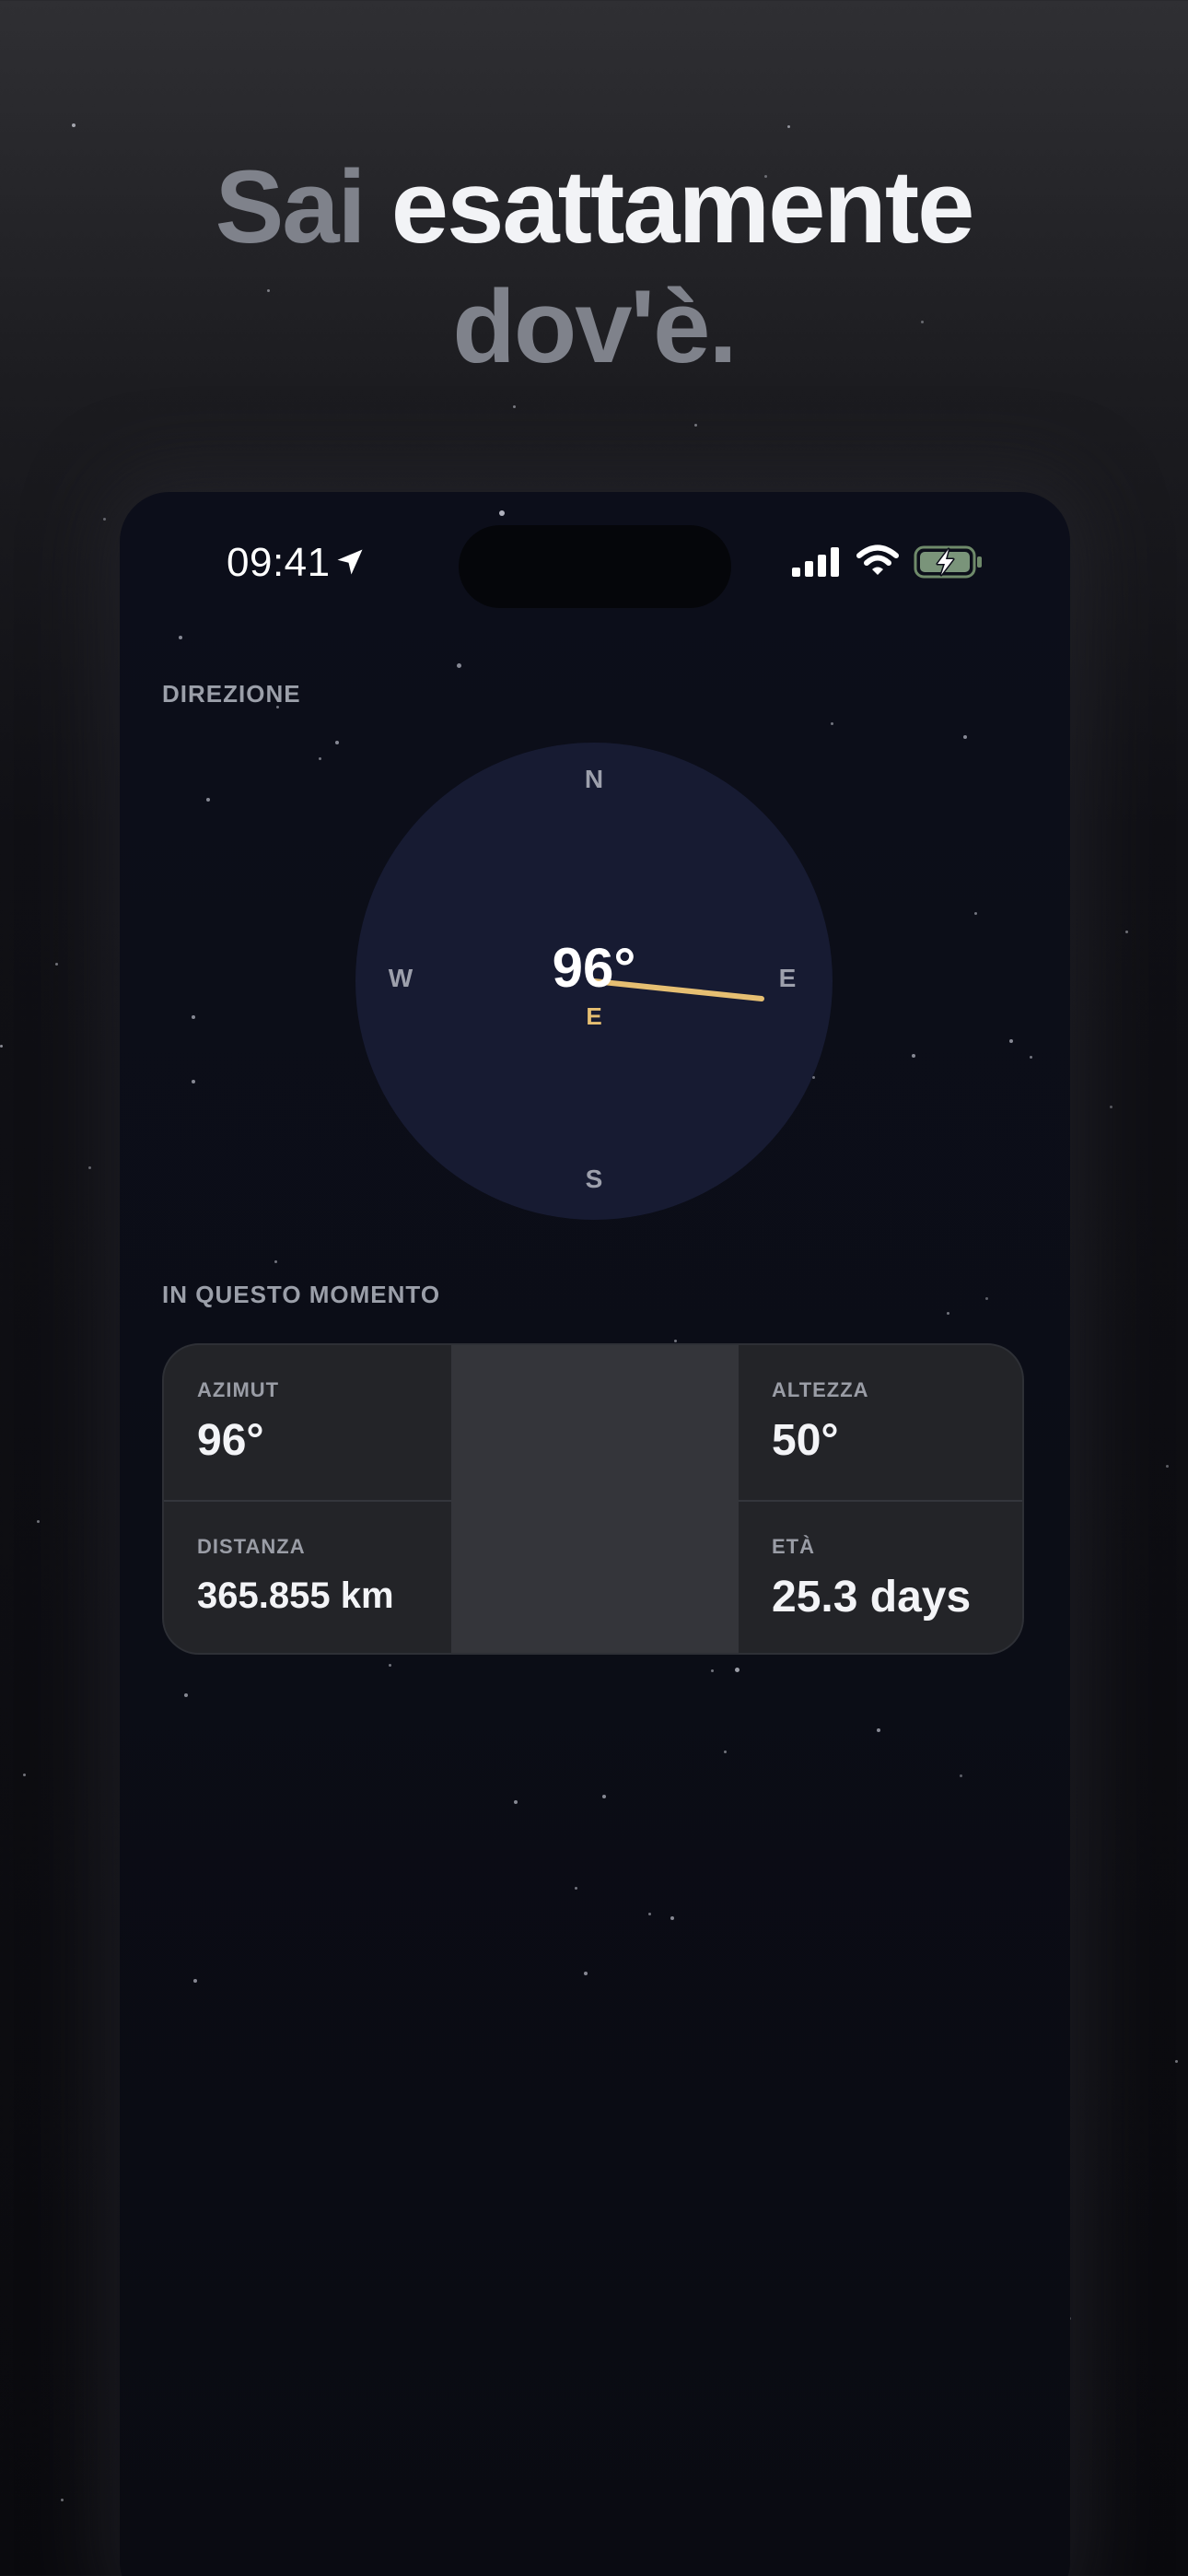  Describe the element at coordinates (230, 1440) in the screenshot. I see `stat-azimut-value: 96°` at that location.